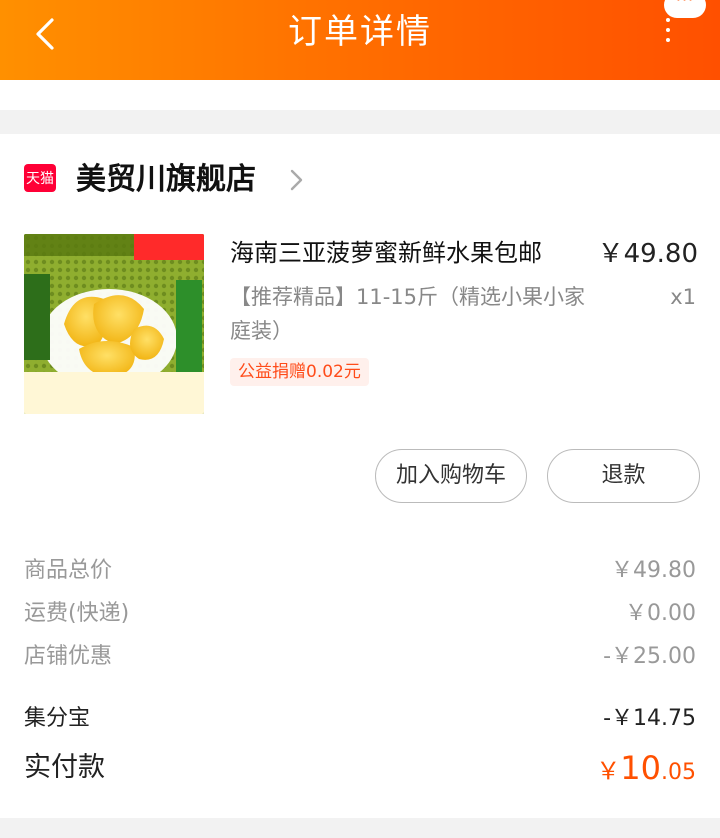  I want to click on charity-tag: 公益捐赠0.02元, so click(299, 372).